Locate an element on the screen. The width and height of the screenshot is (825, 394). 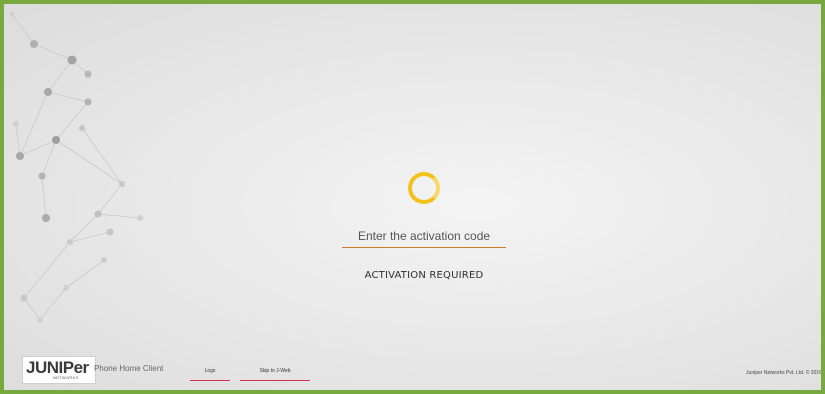
app-name: Phone Home Client is located at coordinates (129, 368).